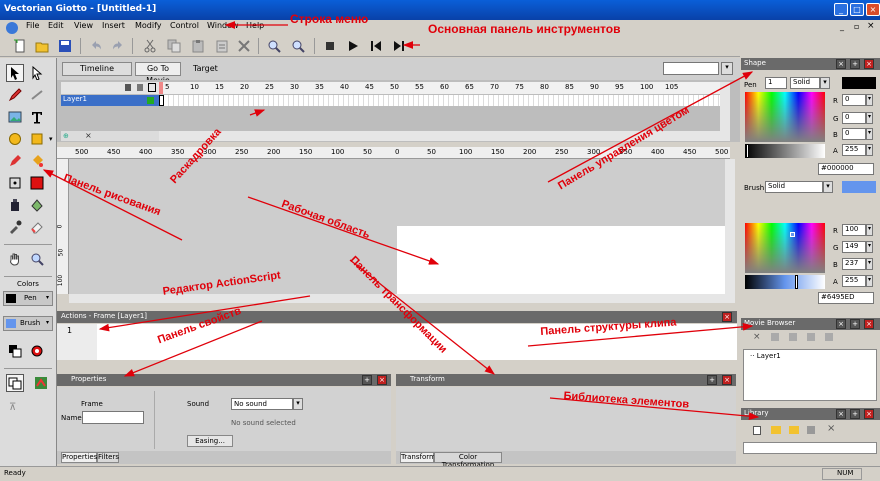  What do you see at coordinates (353, 46) in the screenshot?
I see `play-icon` at bounding box center [353, 46].